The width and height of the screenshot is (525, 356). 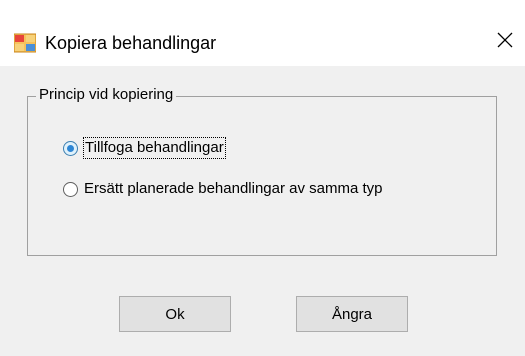 I want to click on close-icon, so click(x=505, y=42).